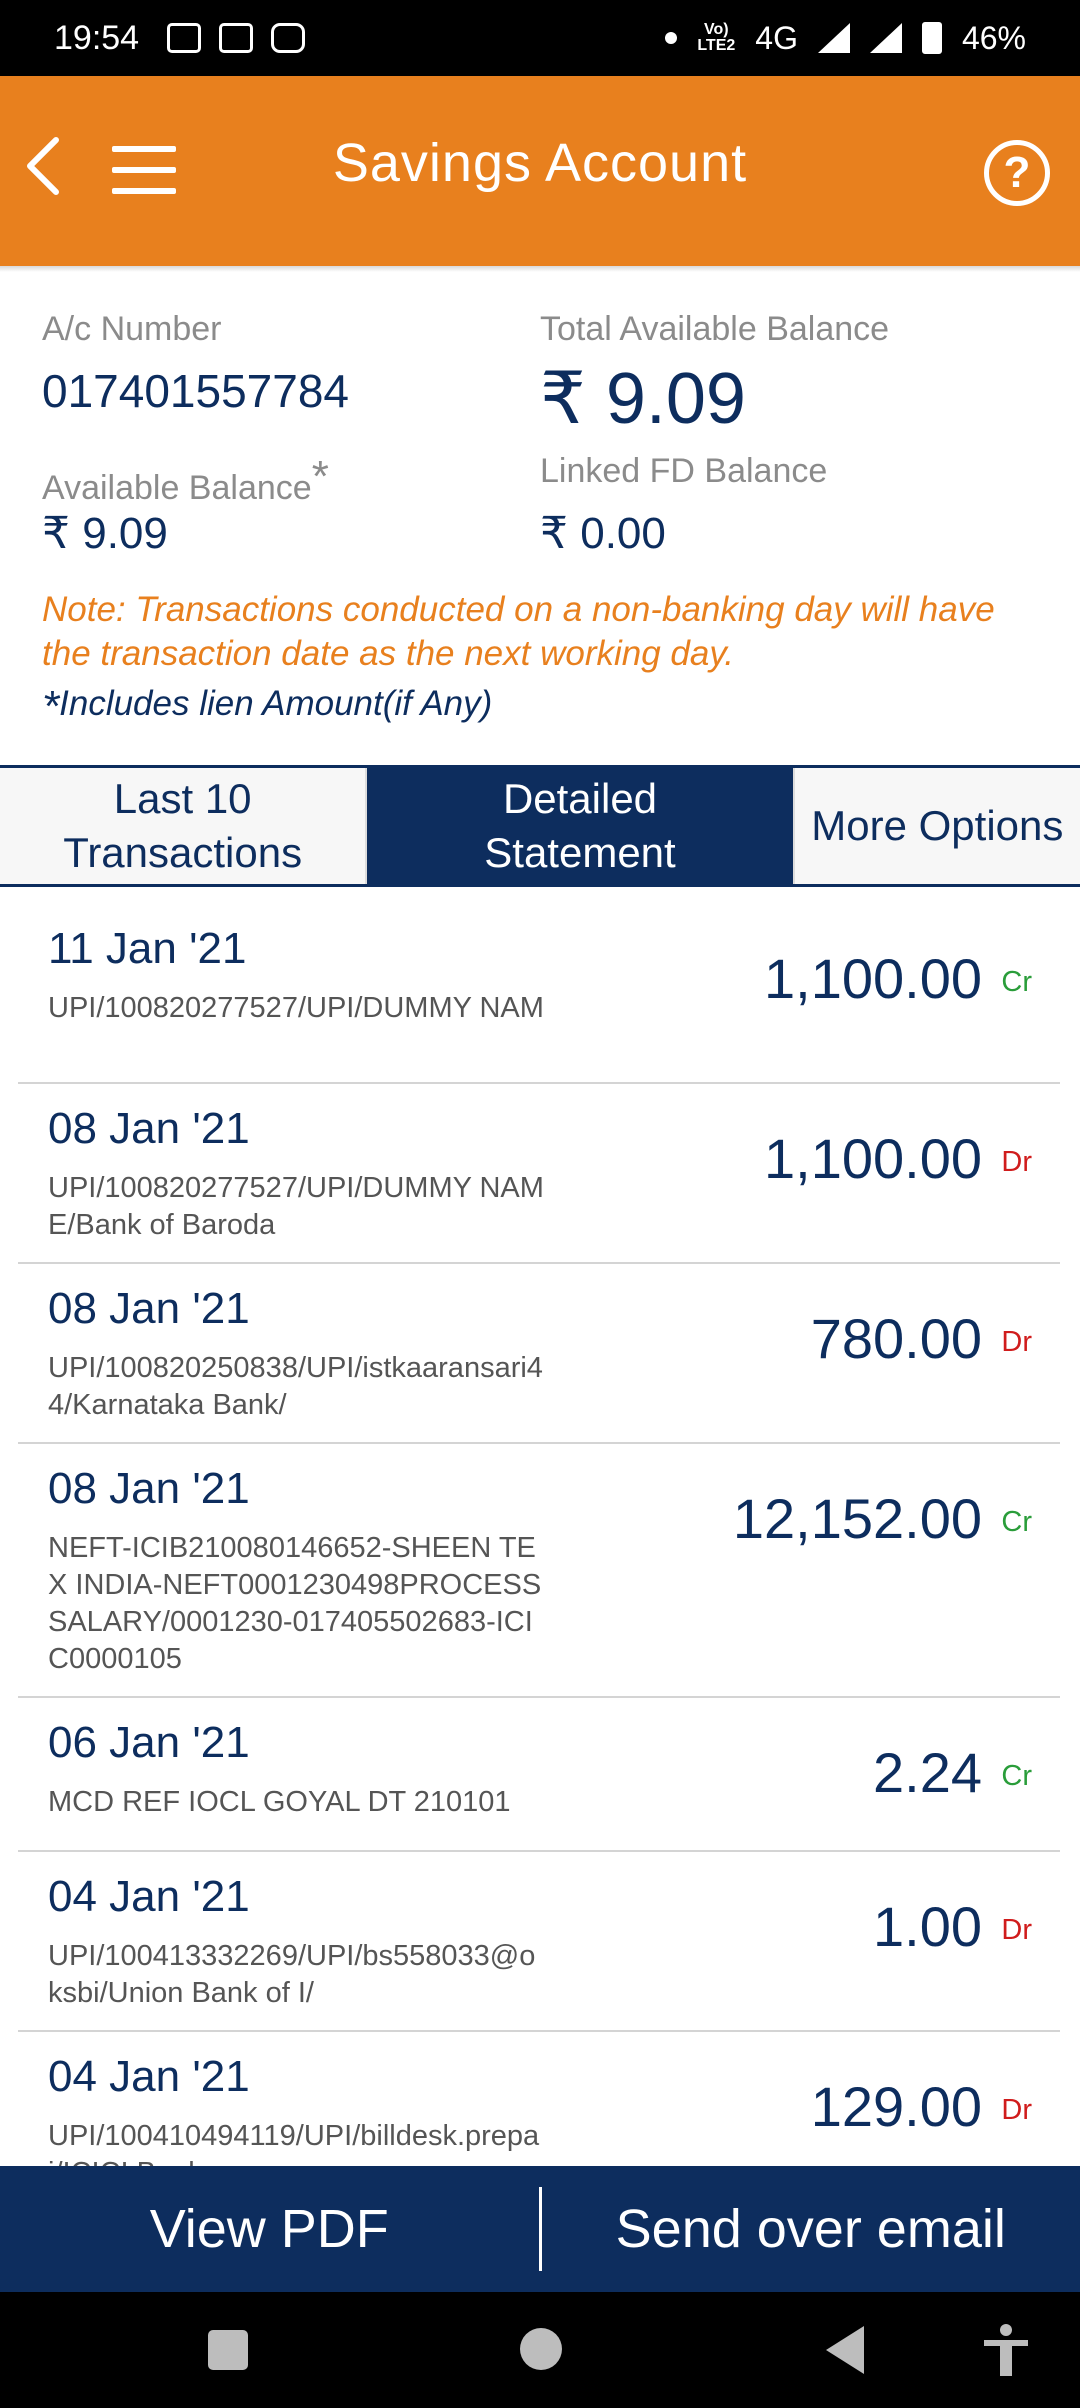 The height and width of the screenshot is (2408, 1080). What do you see at coordinates (1017, 173) in the screenshot?
I see `help-icon: ?` at bounding box center [1017, 173].